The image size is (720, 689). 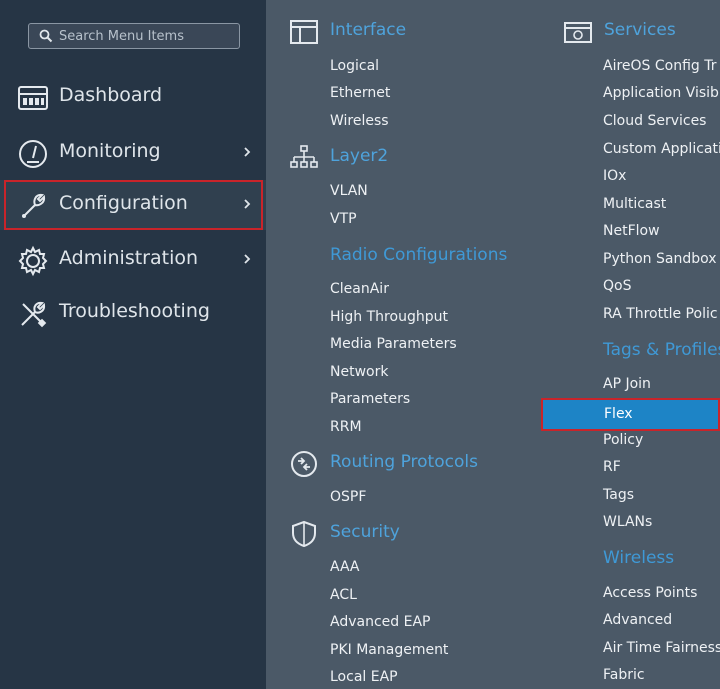 What do you see at coordinates (346, 427) in the screenshot?
I see `menu-item-rrm: RRM` at bounding box center [346, 427].